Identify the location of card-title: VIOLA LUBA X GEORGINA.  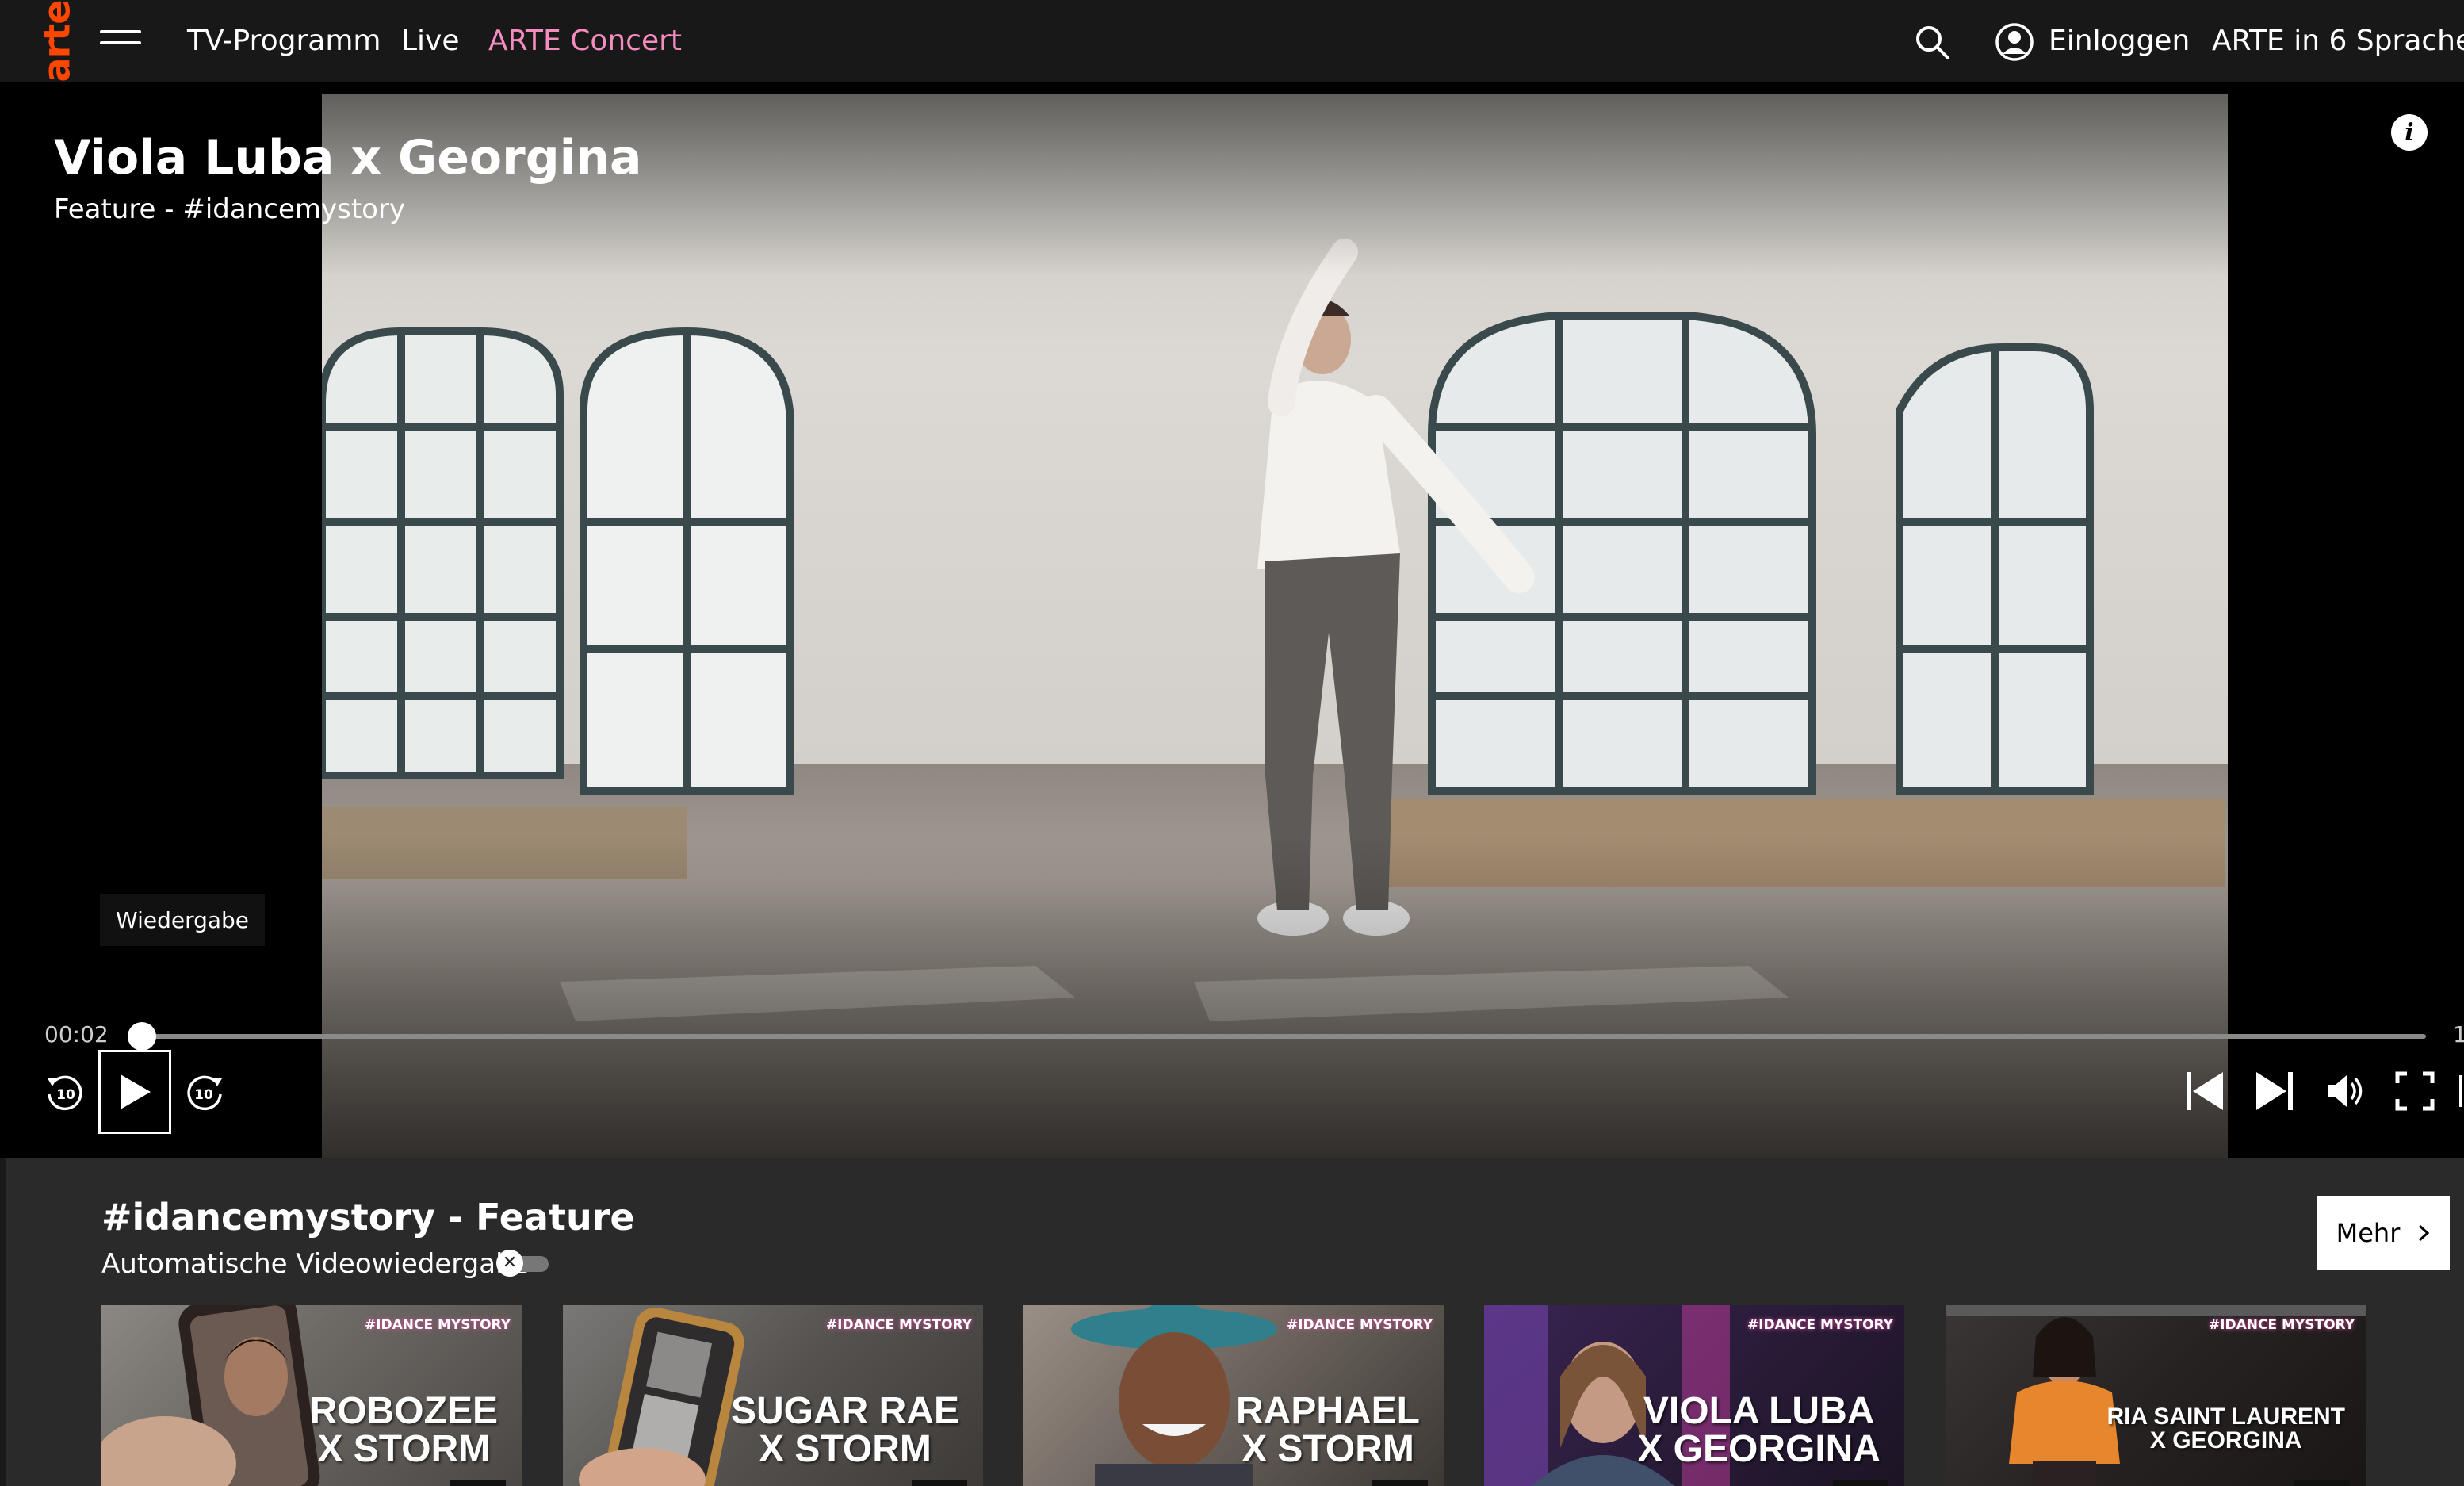
(1759, 1430).